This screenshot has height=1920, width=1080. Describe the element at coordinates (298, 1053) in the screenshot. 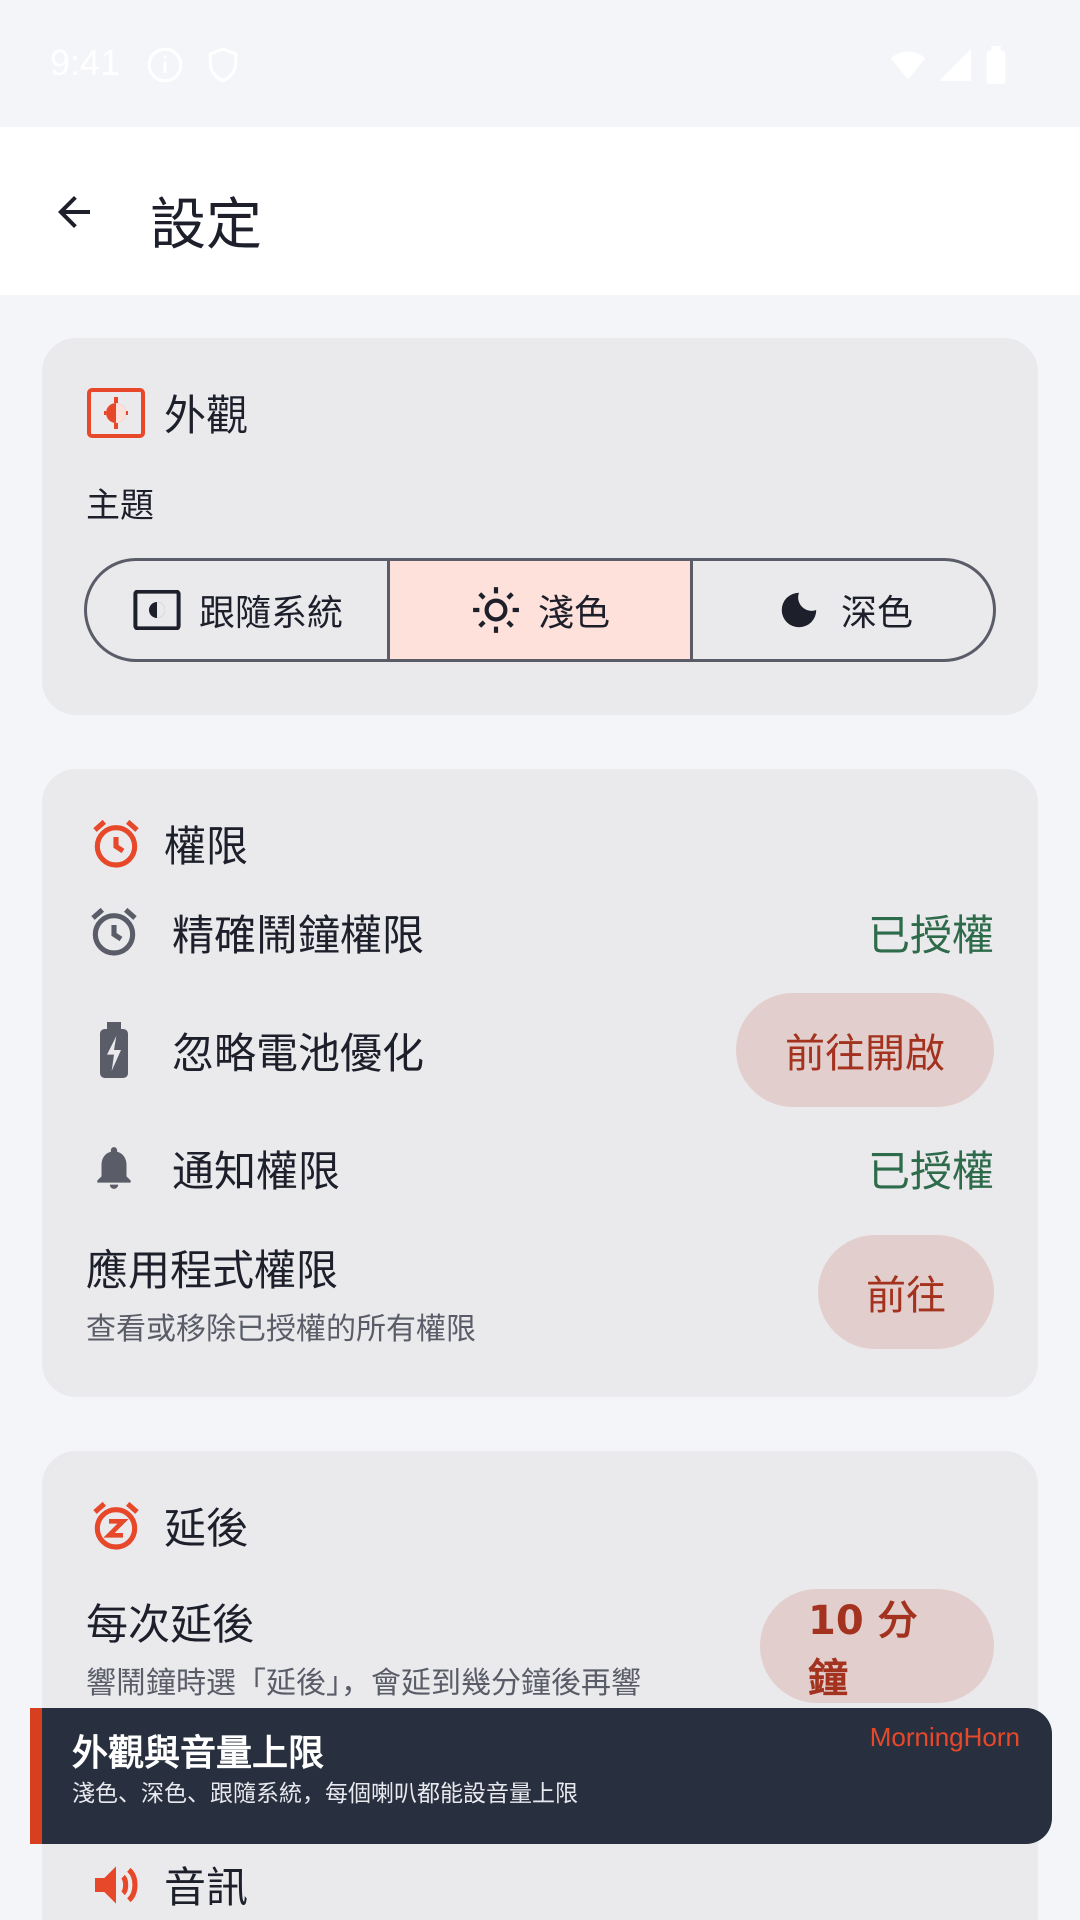

I see `battery-label: 忽略電池優化` at that location.